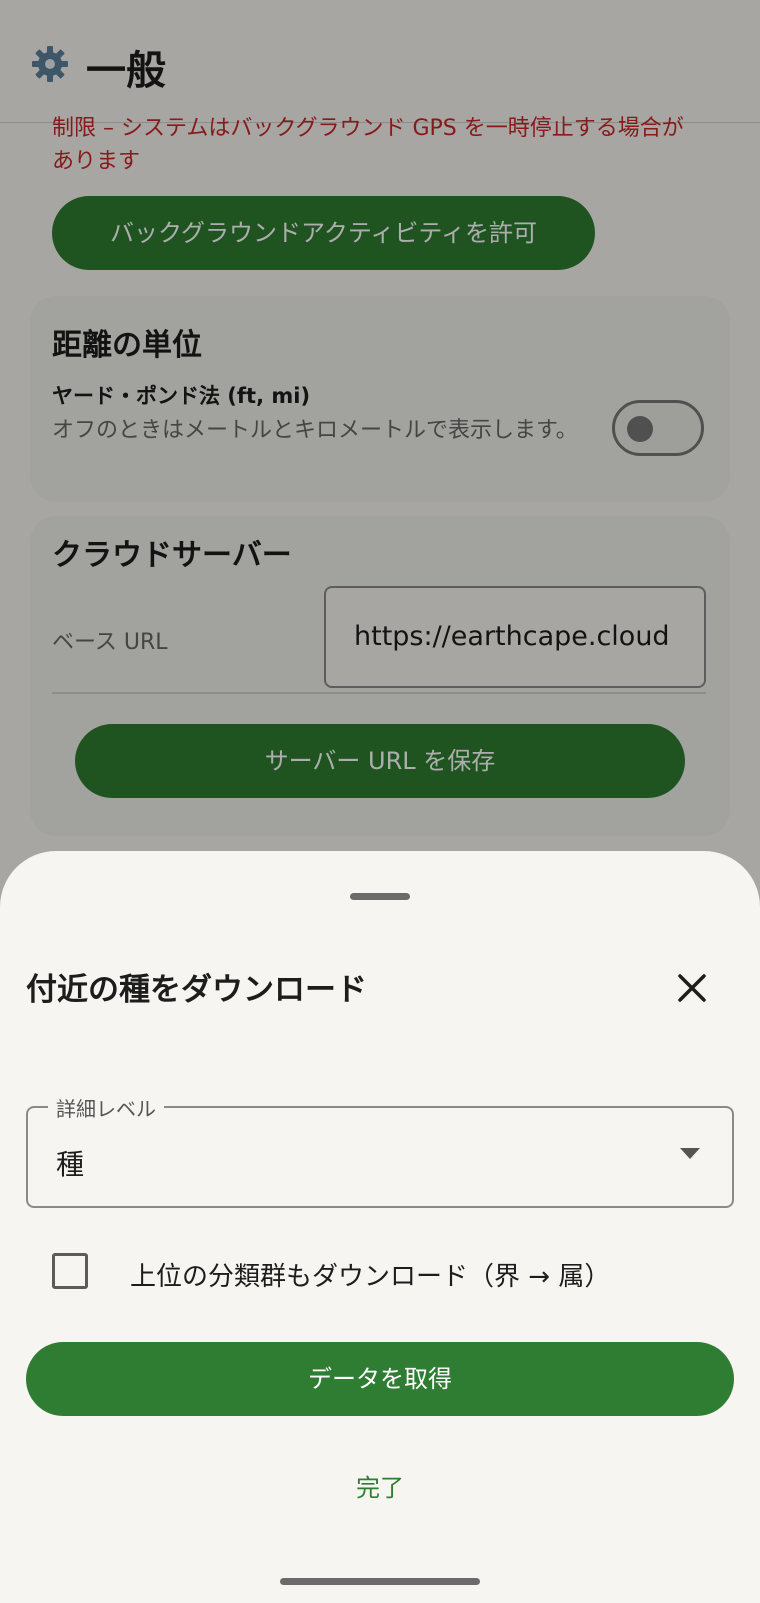 This screenshot has width=760, height=1603. What do you see at coordinates (380, 896) in the screenshot?
I see `sheet-drag-handle` at bounding box center [380, 896].